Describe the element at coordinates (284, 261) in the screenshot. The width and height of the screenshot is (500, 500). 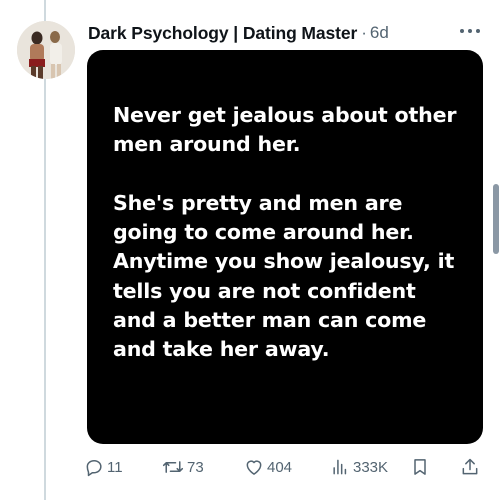
I see `media-line: Anytime you show jealousy, it` at that location.